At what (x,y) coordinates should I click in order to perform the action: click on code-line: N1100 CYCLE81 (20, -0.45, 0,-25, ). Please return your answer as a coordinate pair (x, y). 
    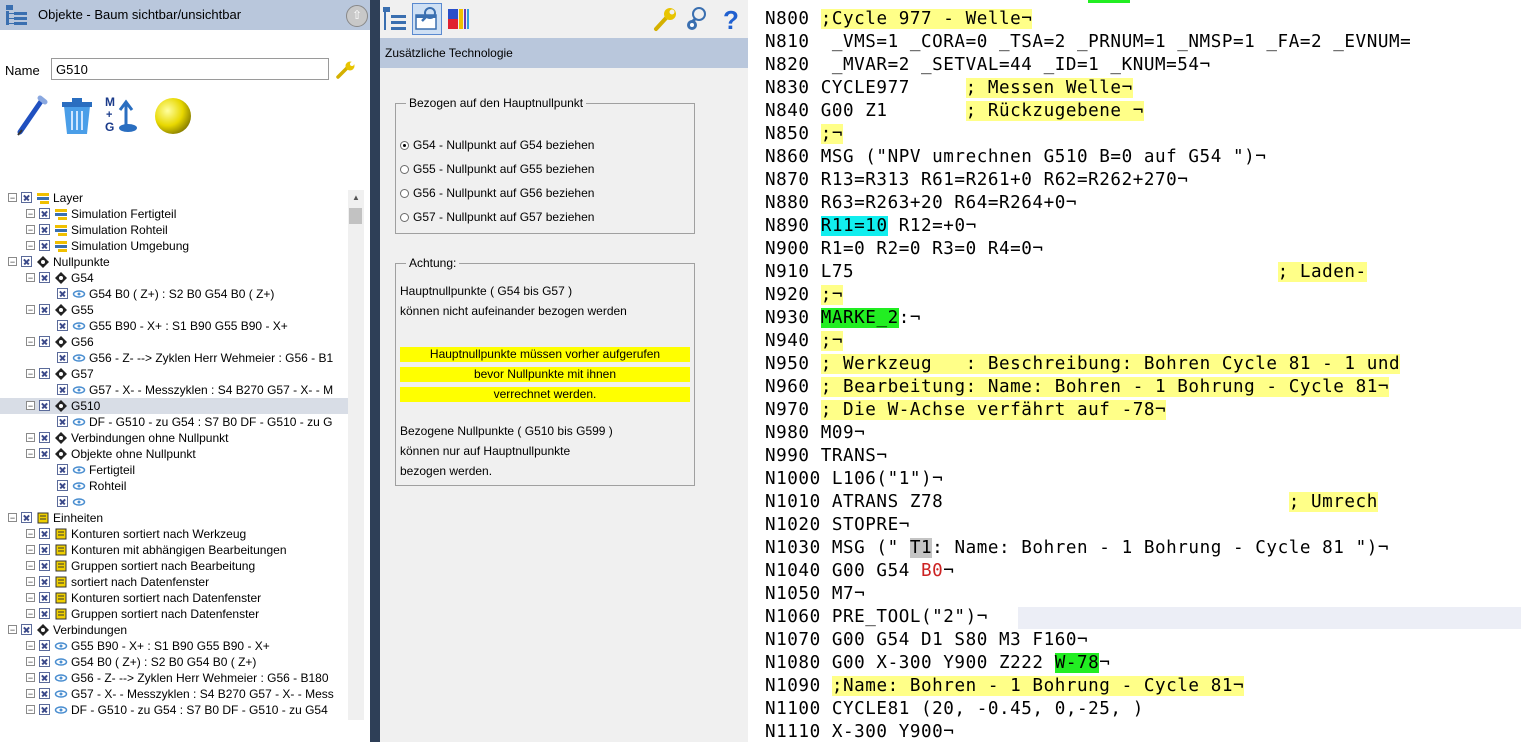
    Looking at the image, I should click on (954, 709).